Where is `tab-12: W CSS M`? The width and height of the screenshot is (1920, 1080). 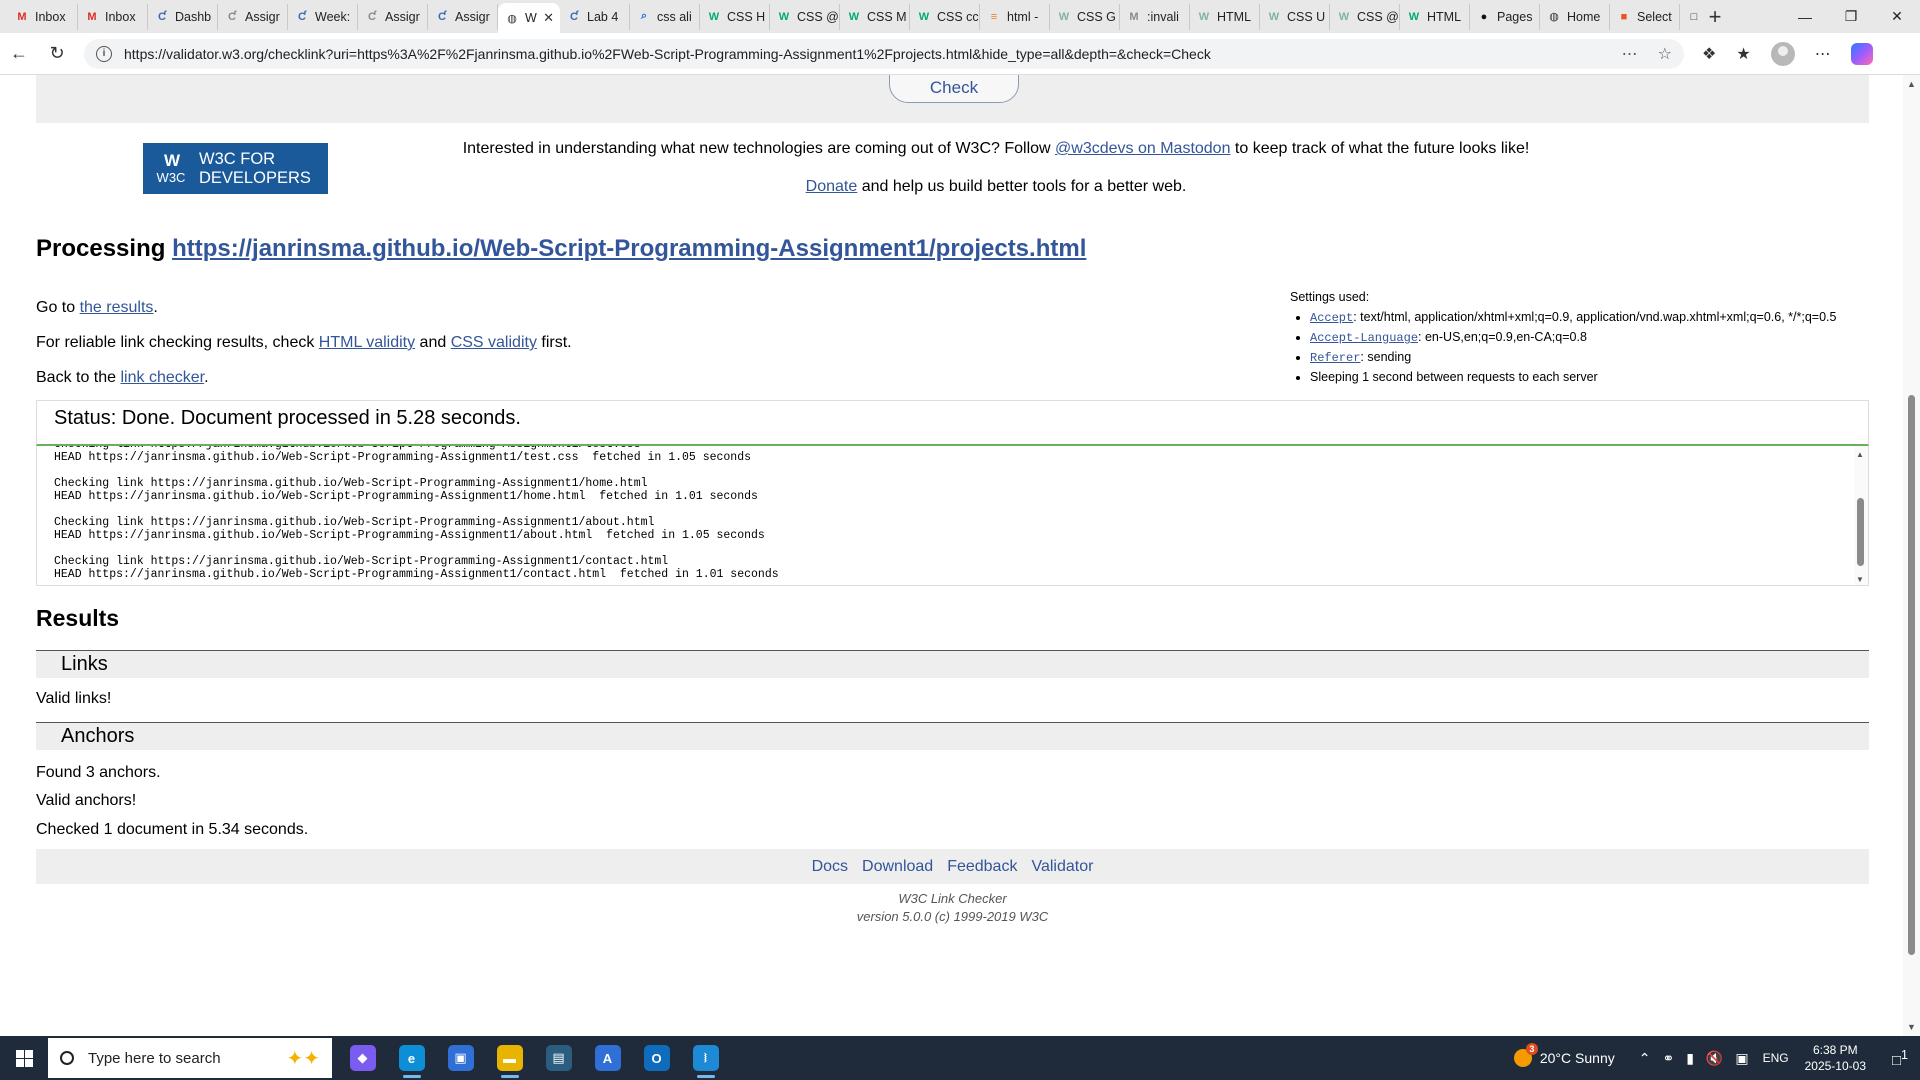 tab-12: W CSS M is located at coordinates (875, 16).